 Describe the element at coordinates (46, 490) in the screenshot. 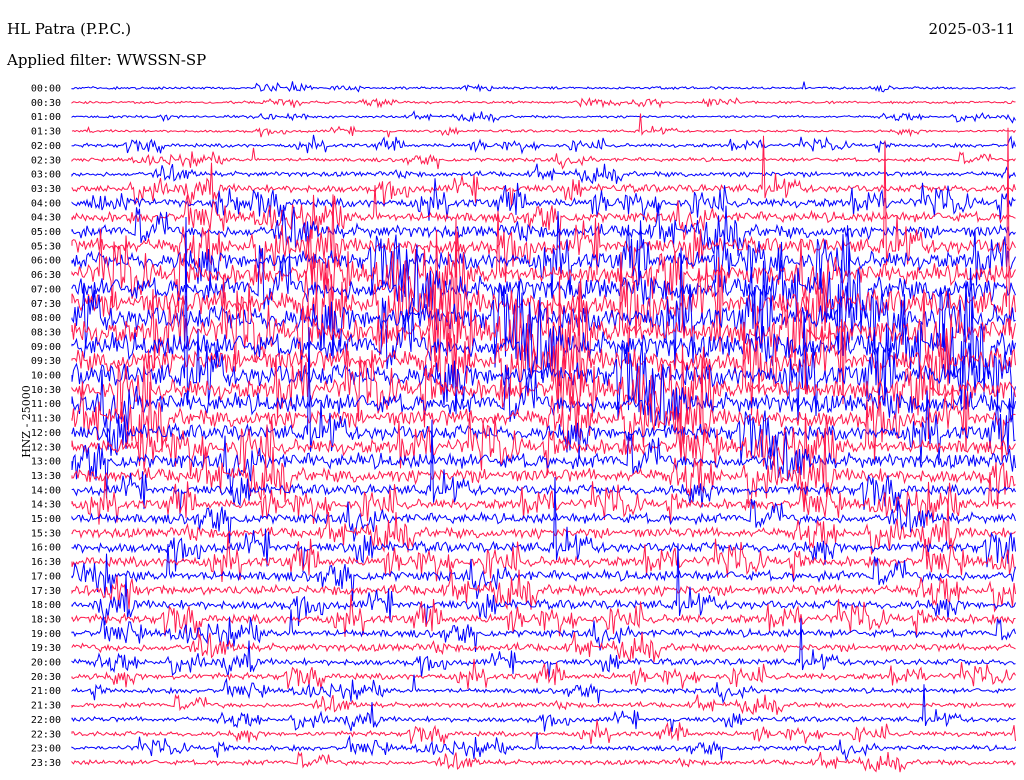

I see `row-time-label: 14:00` at that location.